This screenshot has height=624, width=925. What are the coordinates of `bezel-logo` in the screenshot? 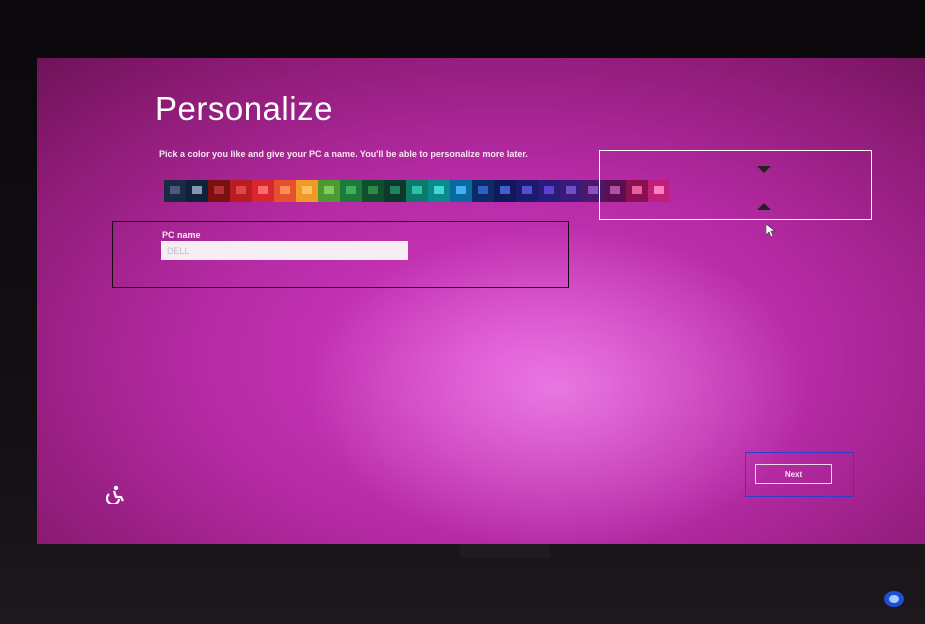 It's located at (505, 551).